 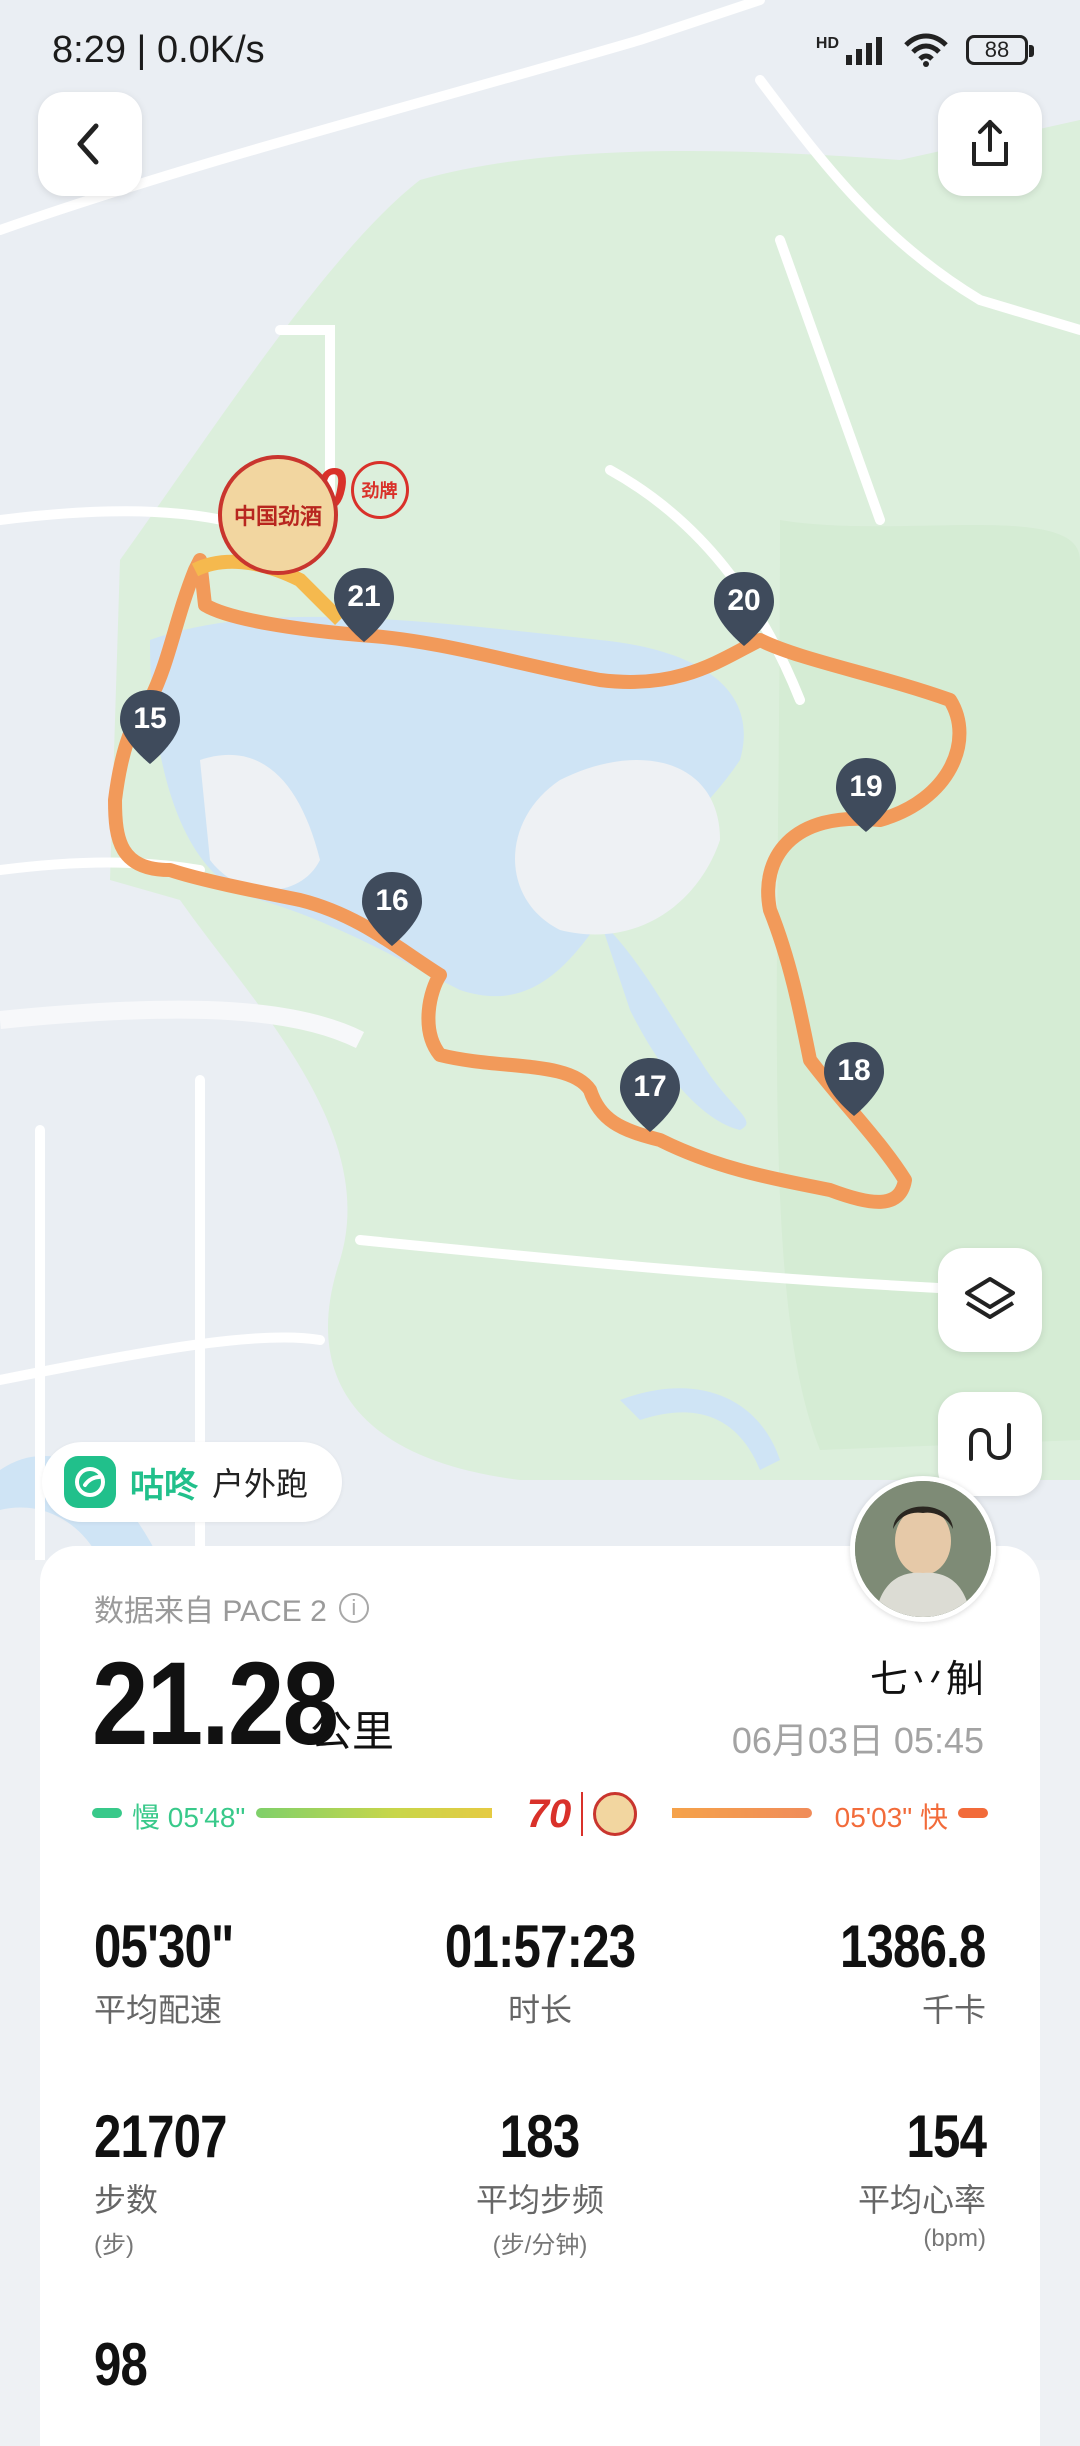 What do you see at coordinates (866, 786) in the screenshot?
I see `km-marker-label: 19` at bounding box center [866, 786].